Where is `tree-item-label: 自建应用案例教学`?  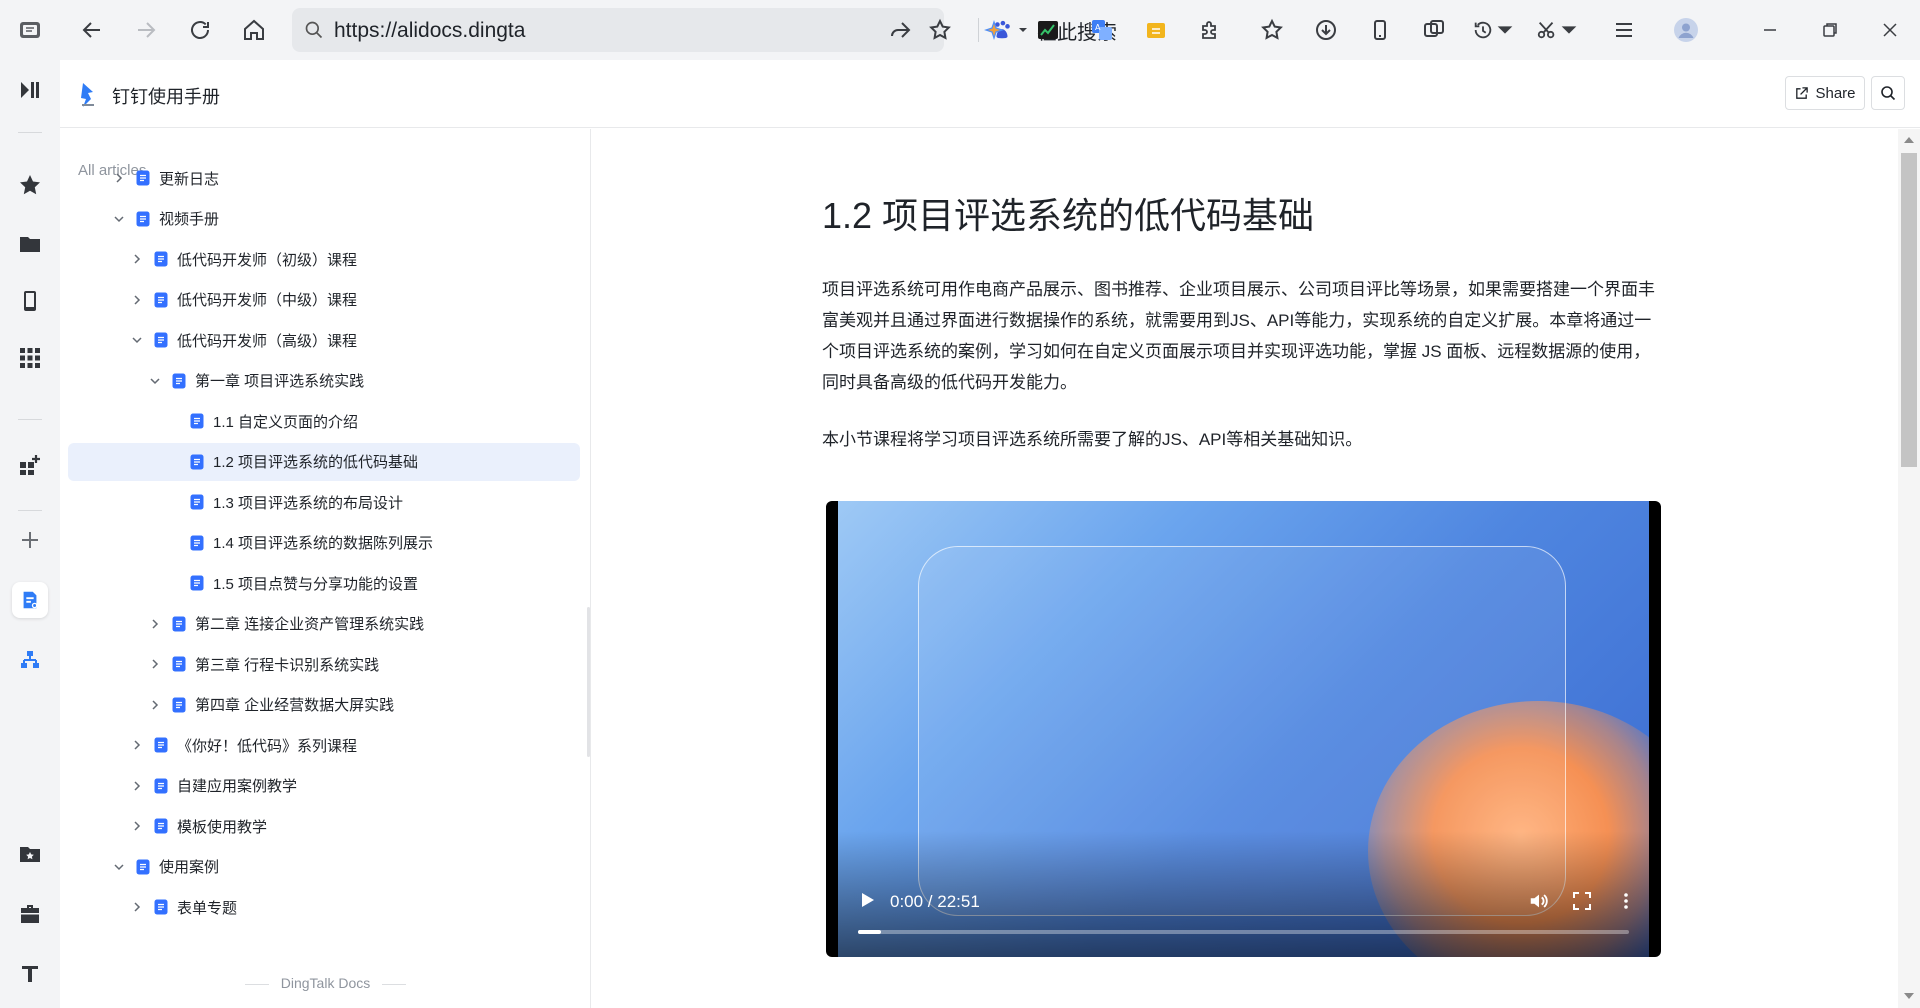 tree-item-label: 自建应用案例教学 is located at coordinates (237, 786).